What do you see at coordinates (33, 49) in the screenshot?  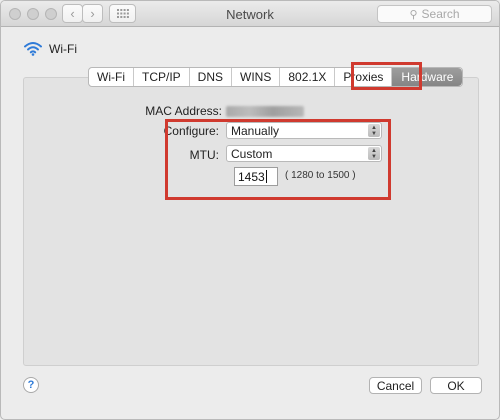 I see `wifi-icon` at bounding box center [33, 49].